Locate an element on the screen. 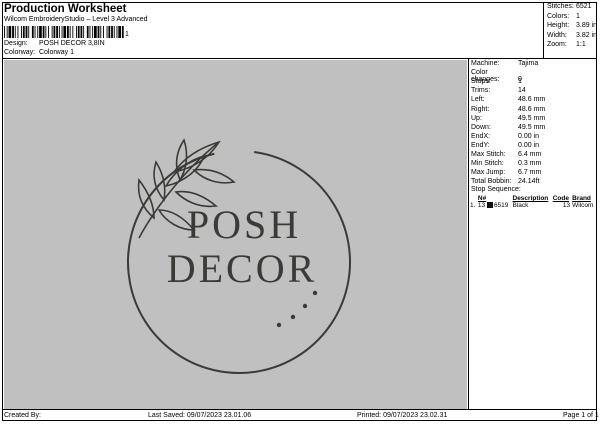 The height and width of the screenshot is (424, 600). stop-description: Black is located at coordinates (531, 205).